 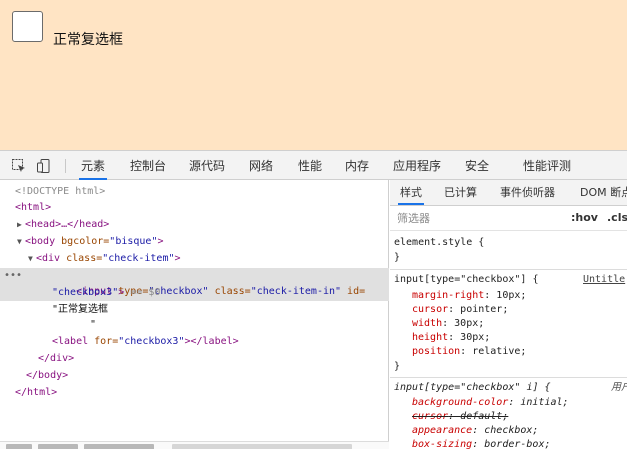 What do you see at coordinates (417, 165) in the screenshot?
I see `tab-application: 应用程序` at bounding box center [417, 165].